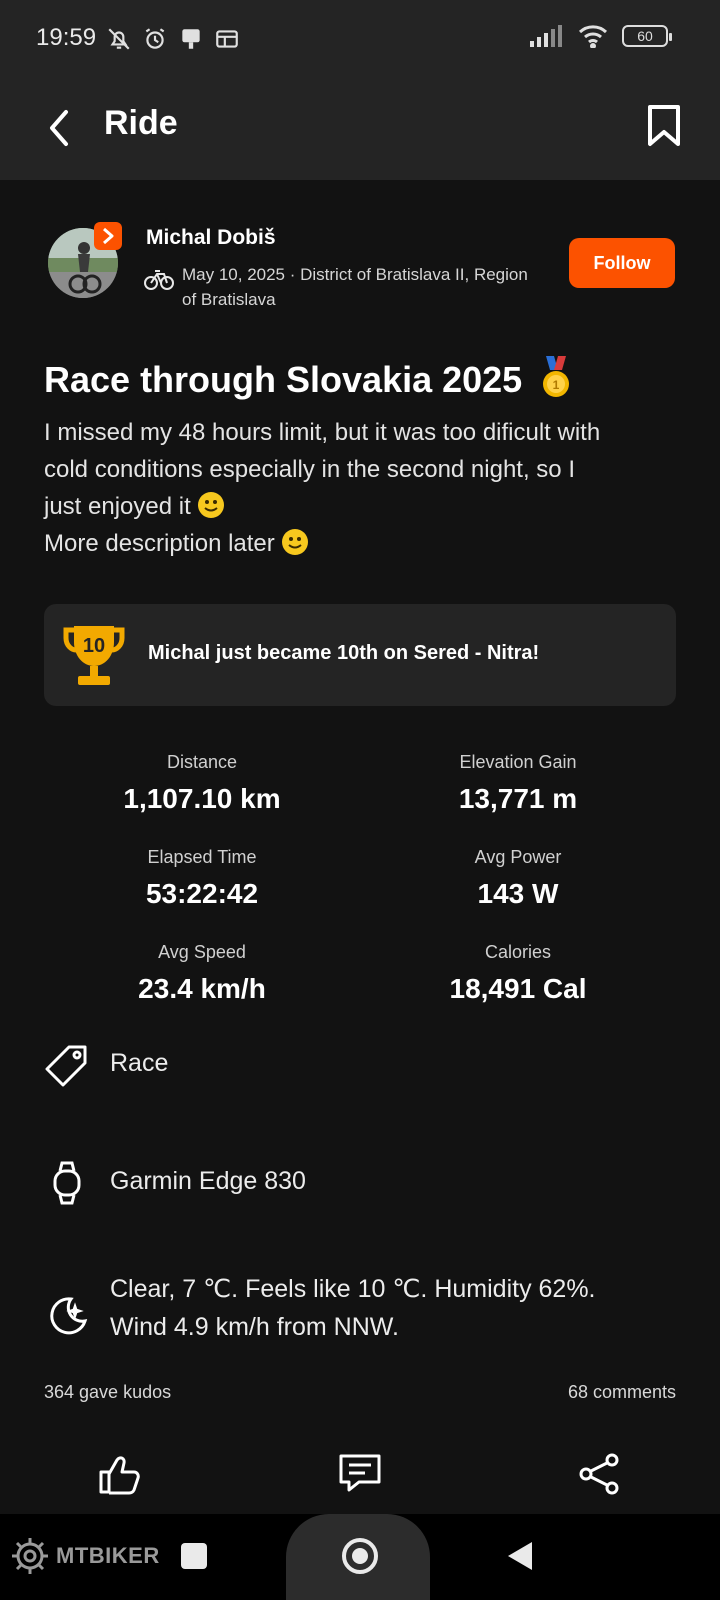  What do you see at coordinates (119, 39) in the screenshot?
I see `mute-icon` at bounding box center [119, 39].